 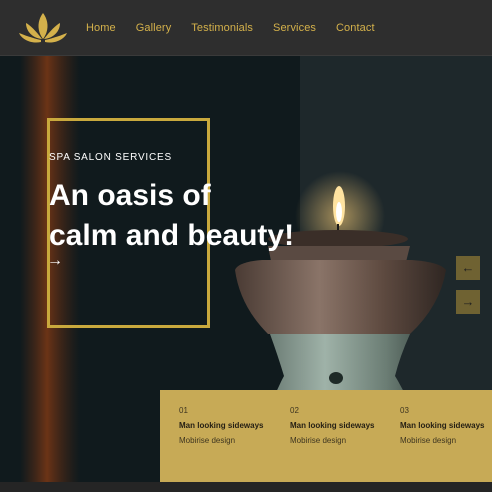 What do you see at coordinates (468, 302) in the screenshot?
I see `slider-next-button: →` at bounding box center [468, 302].